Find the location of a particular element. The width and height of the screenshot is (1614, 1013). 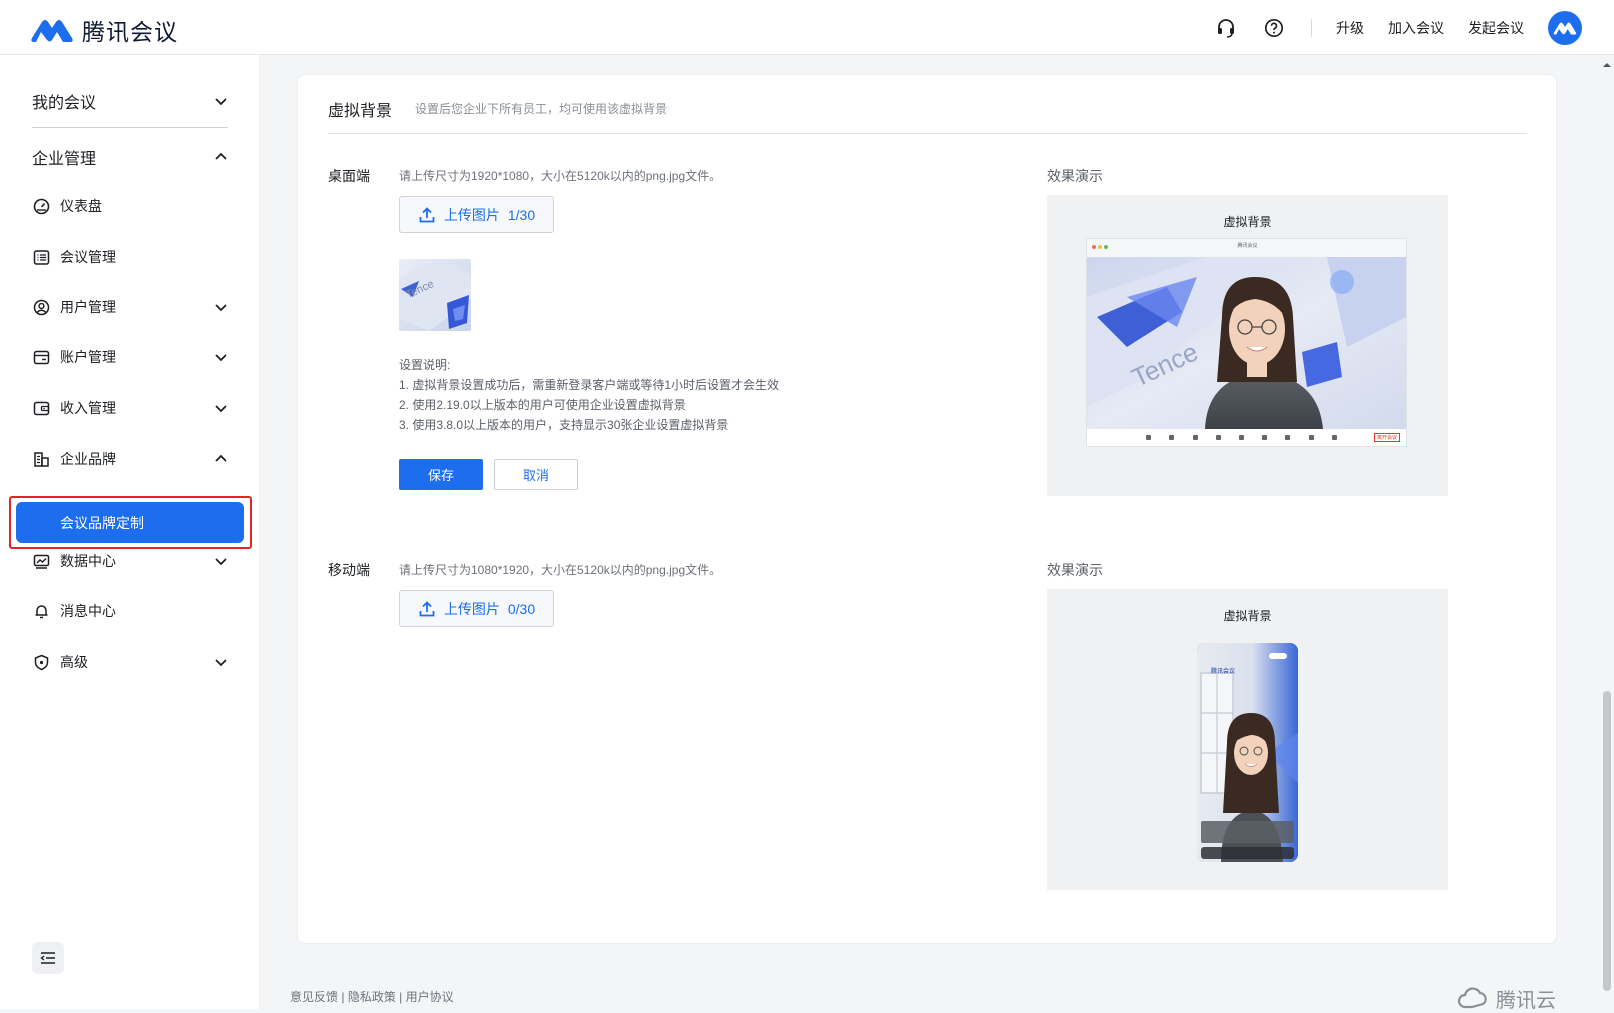

cancel-button: 取消 is located at coordinates (536, 474).